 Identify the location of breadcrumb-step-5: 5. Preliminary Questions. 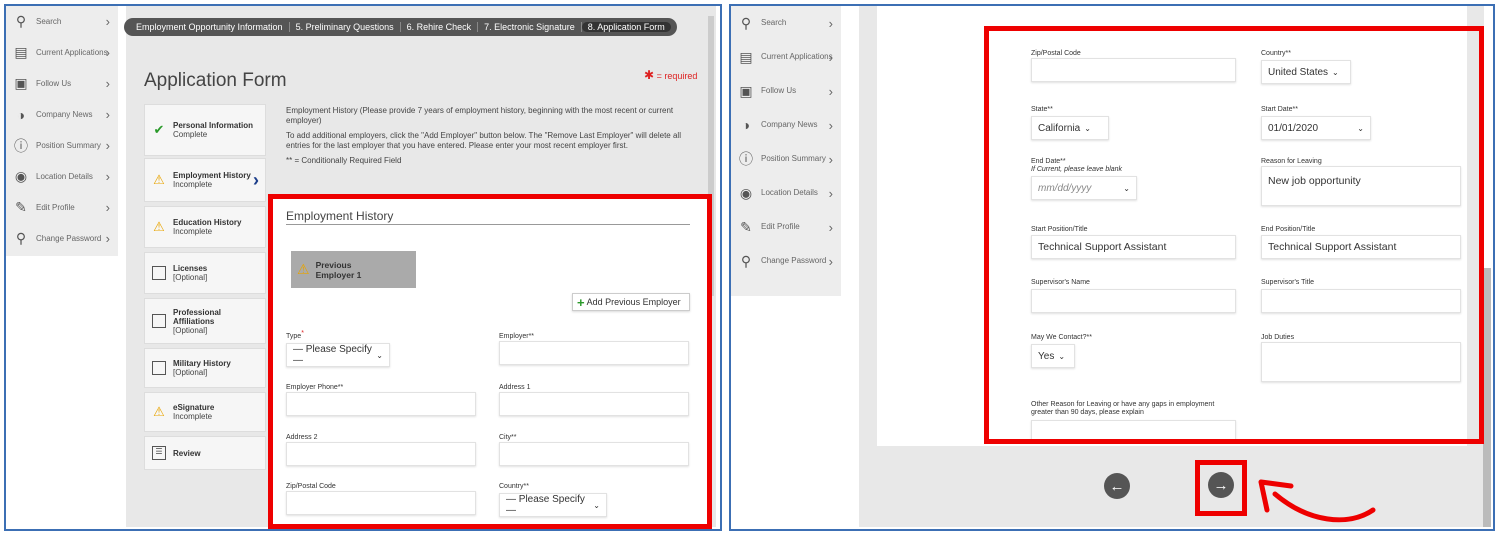
(345, 27).